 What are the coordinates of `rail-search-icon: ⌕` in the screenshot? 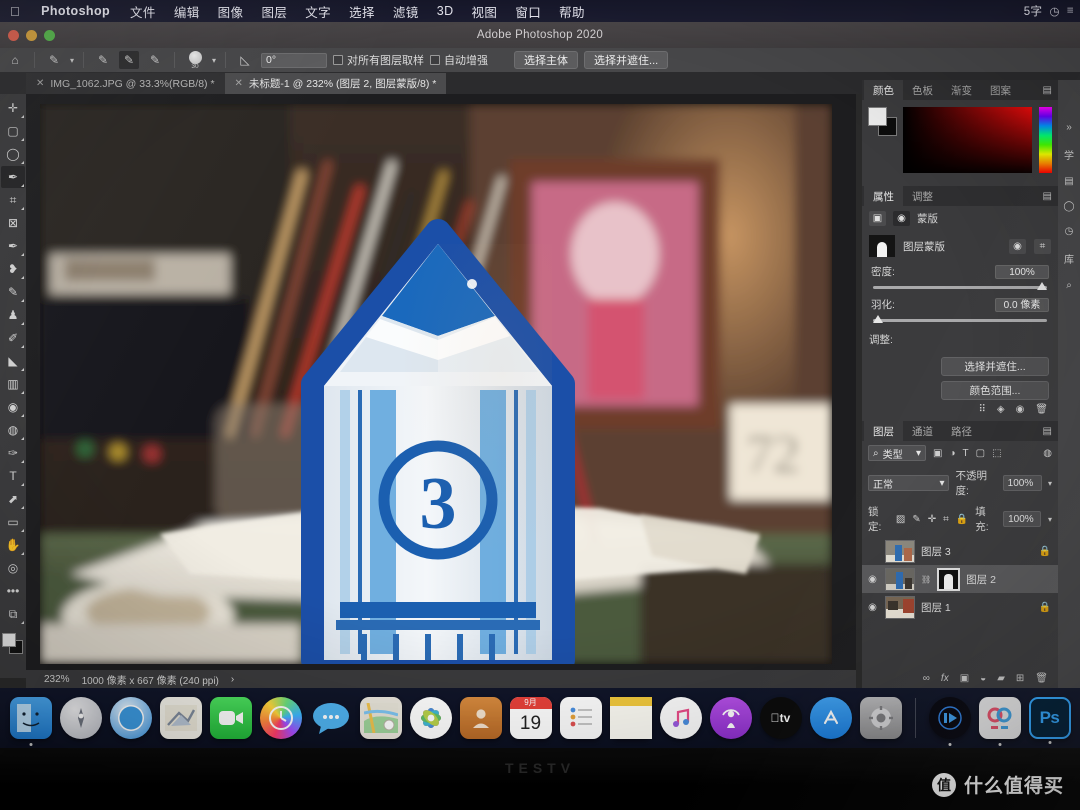 It's located at (1069, 285).